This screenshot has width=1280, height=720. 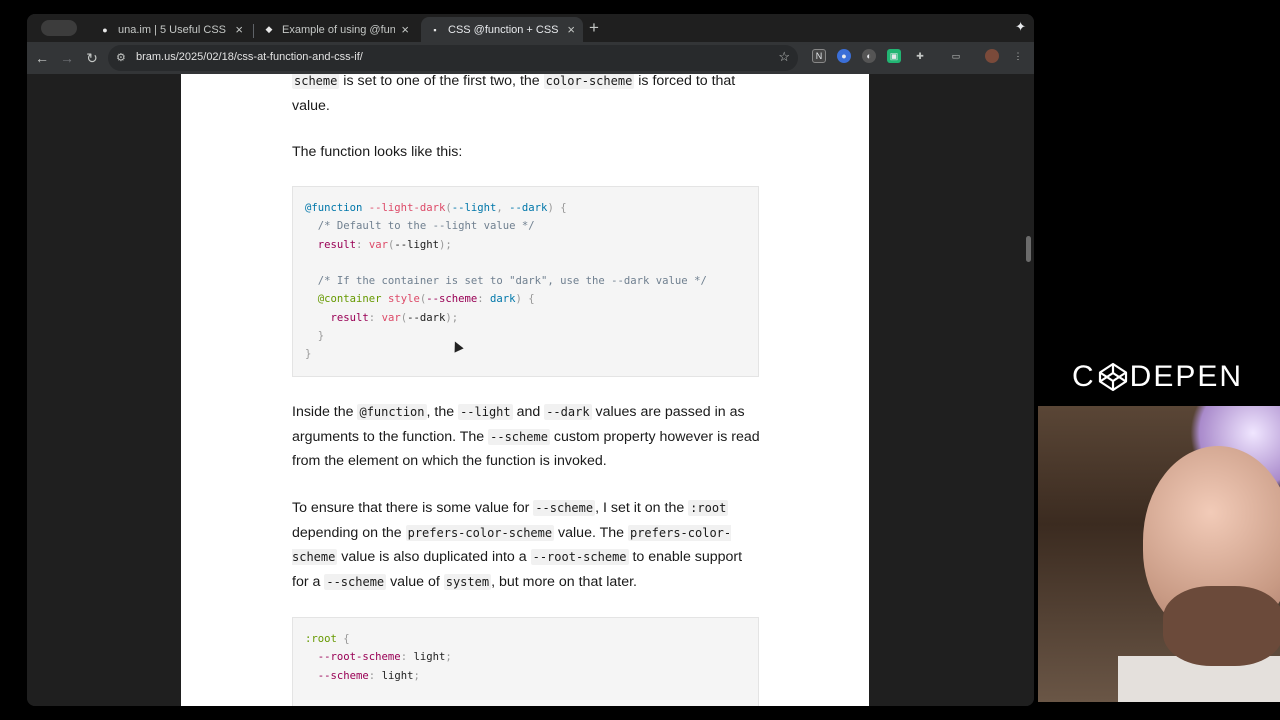 I want to click on new-tab-icon: +, so click(x=594, y=28).